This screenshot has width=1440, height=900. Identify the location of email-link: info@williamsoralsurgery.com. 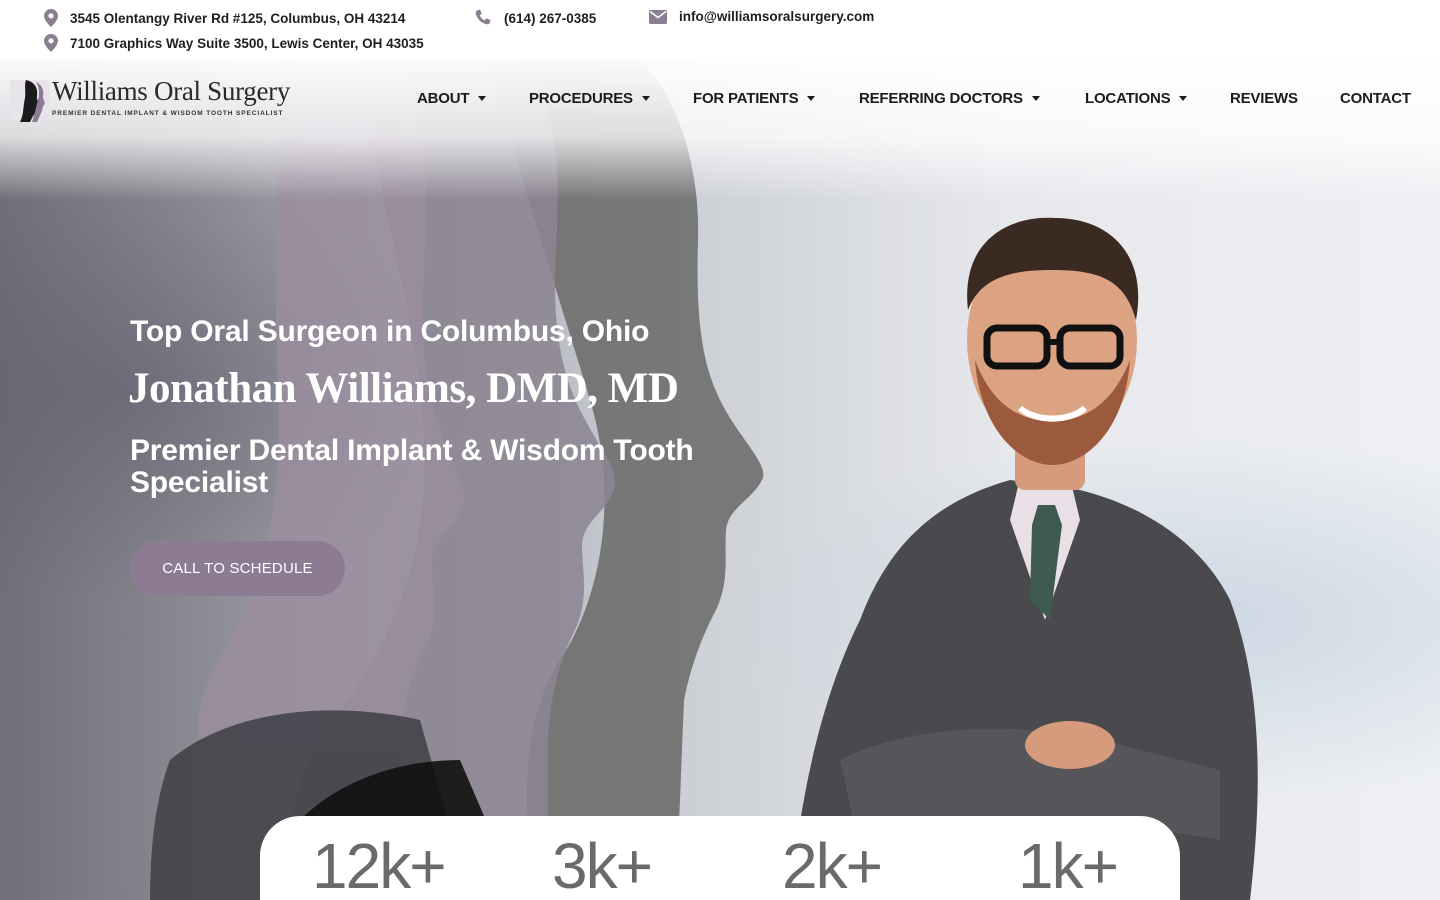
(761, 16).